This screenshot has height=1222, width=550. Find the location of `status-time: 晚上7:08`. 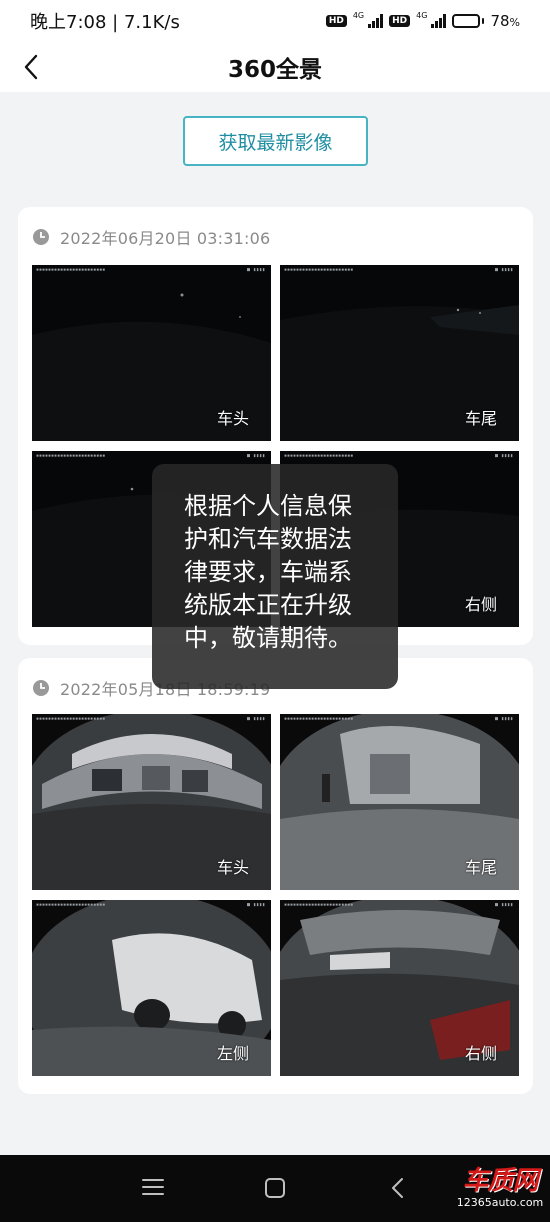

status-time: 晚上7:08 is located at coordinates (68, 22).